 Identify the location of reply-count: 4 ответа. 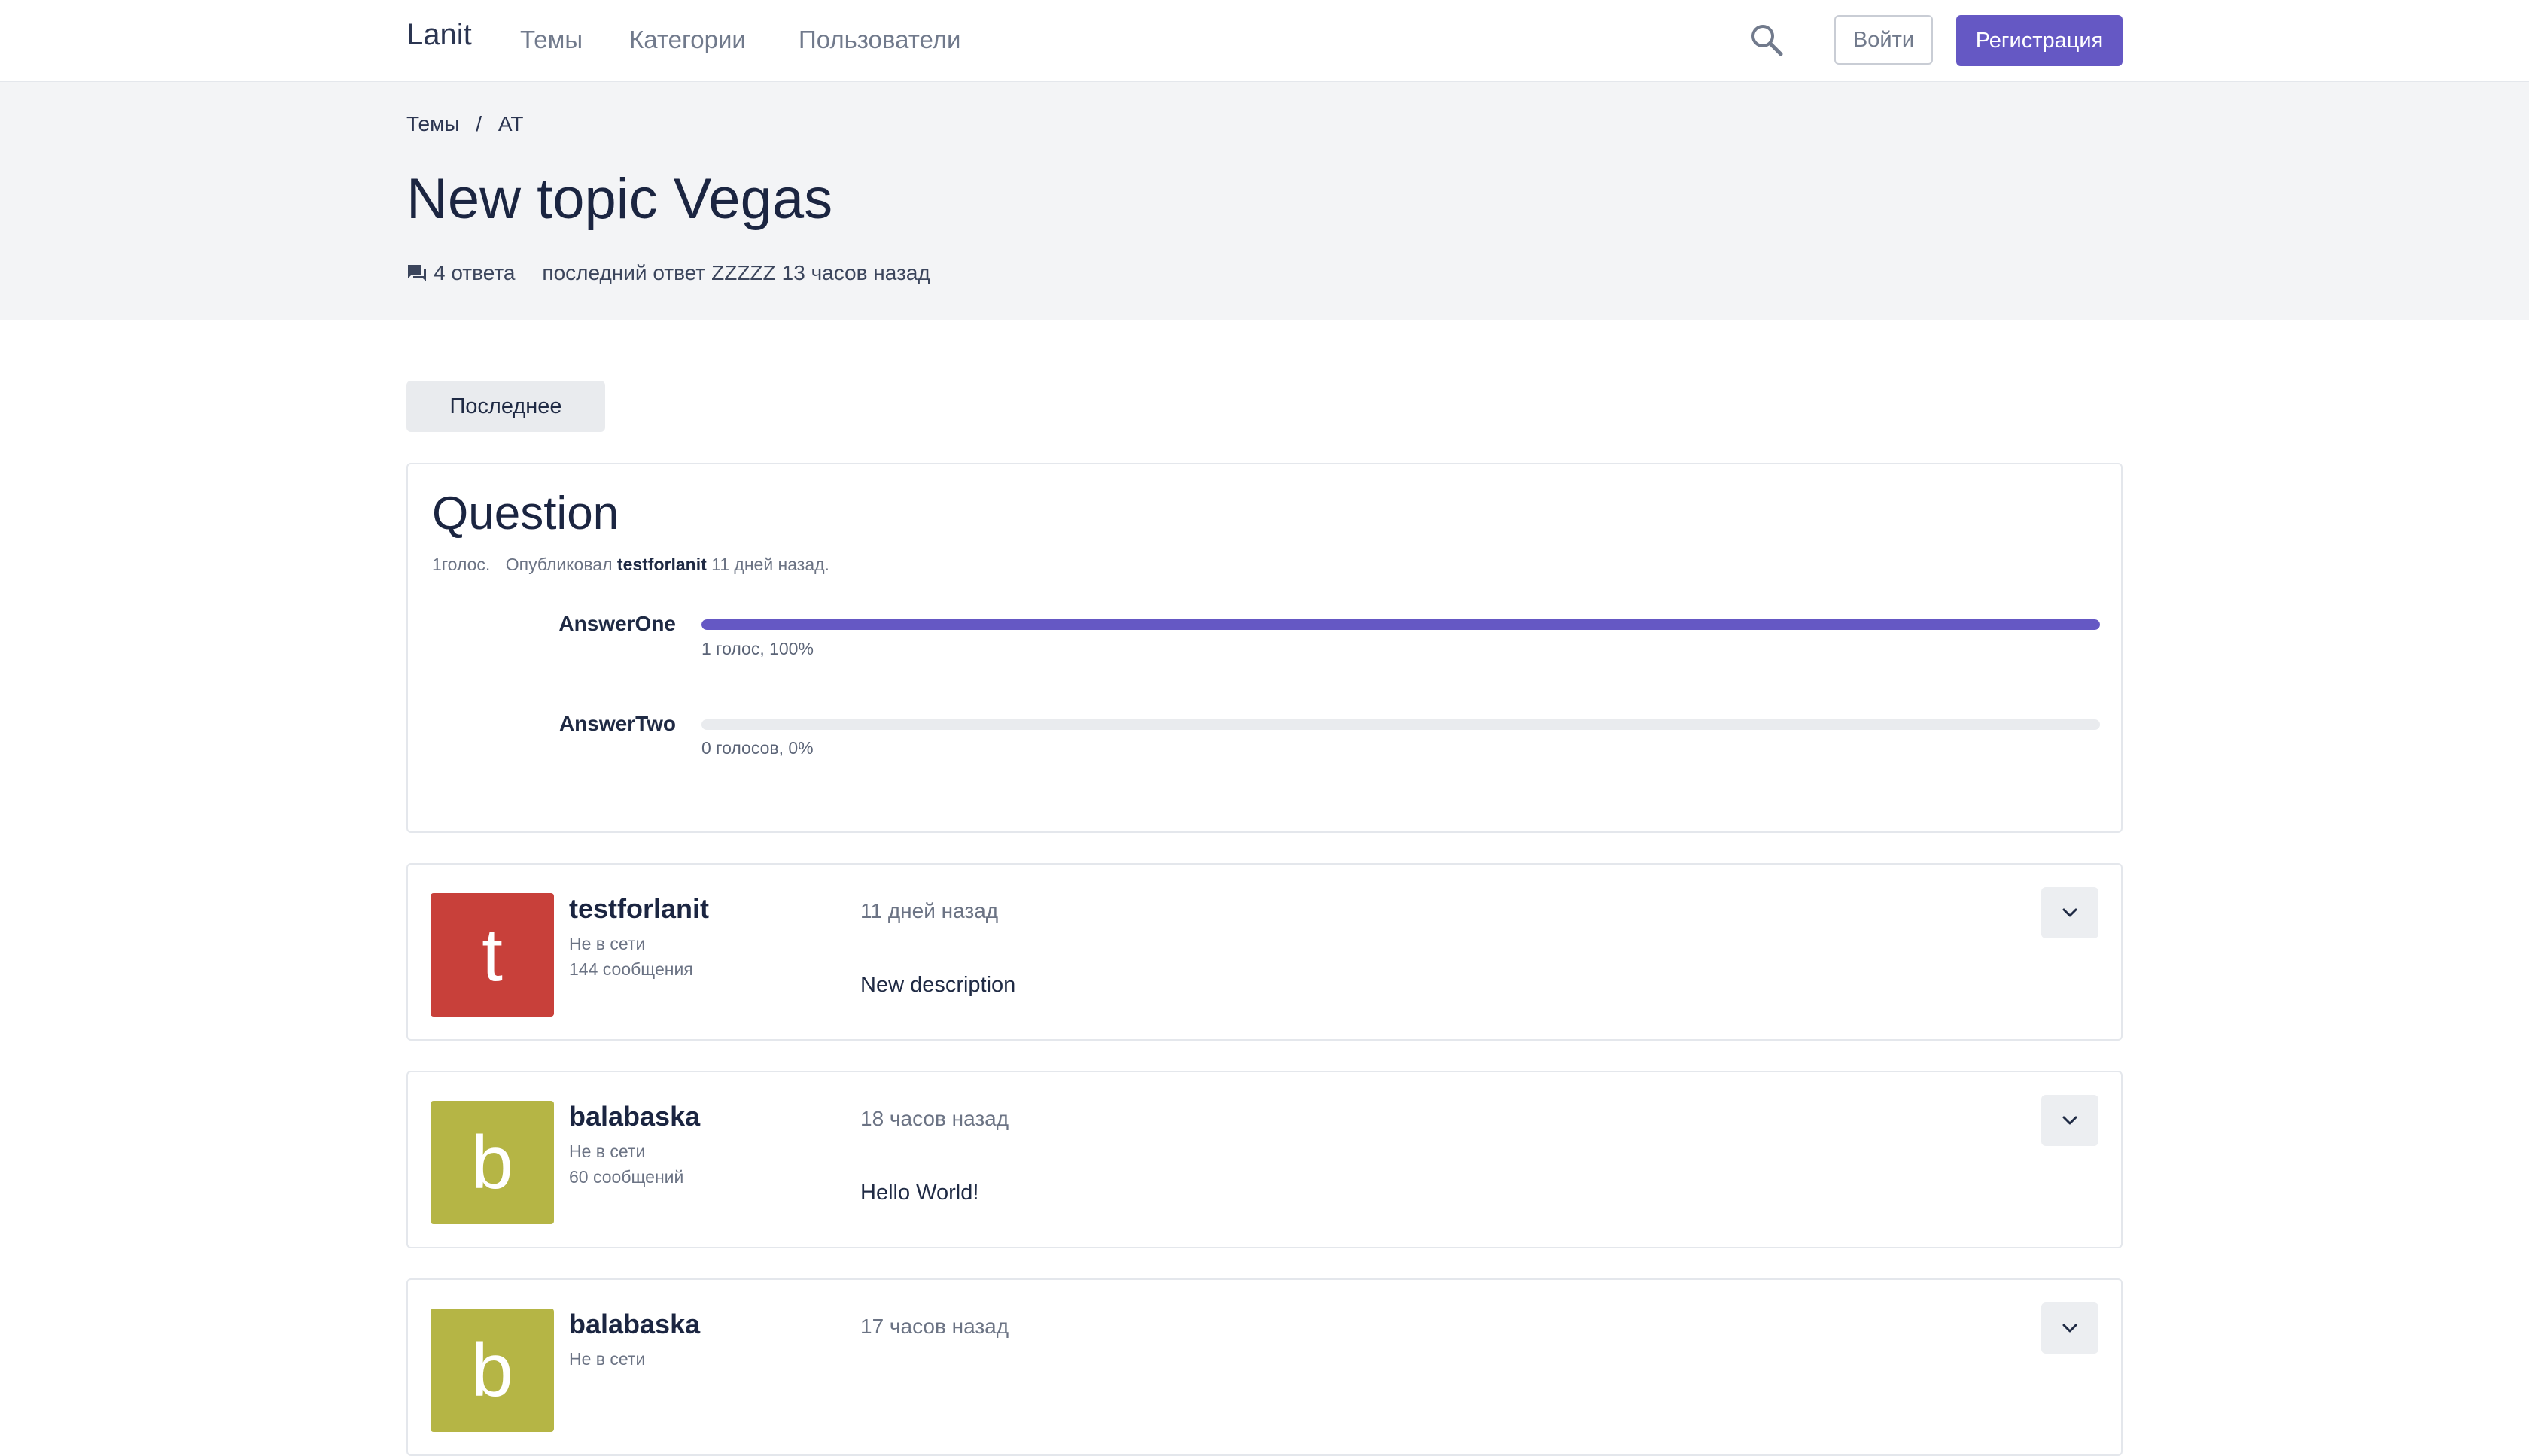
(475, 272).